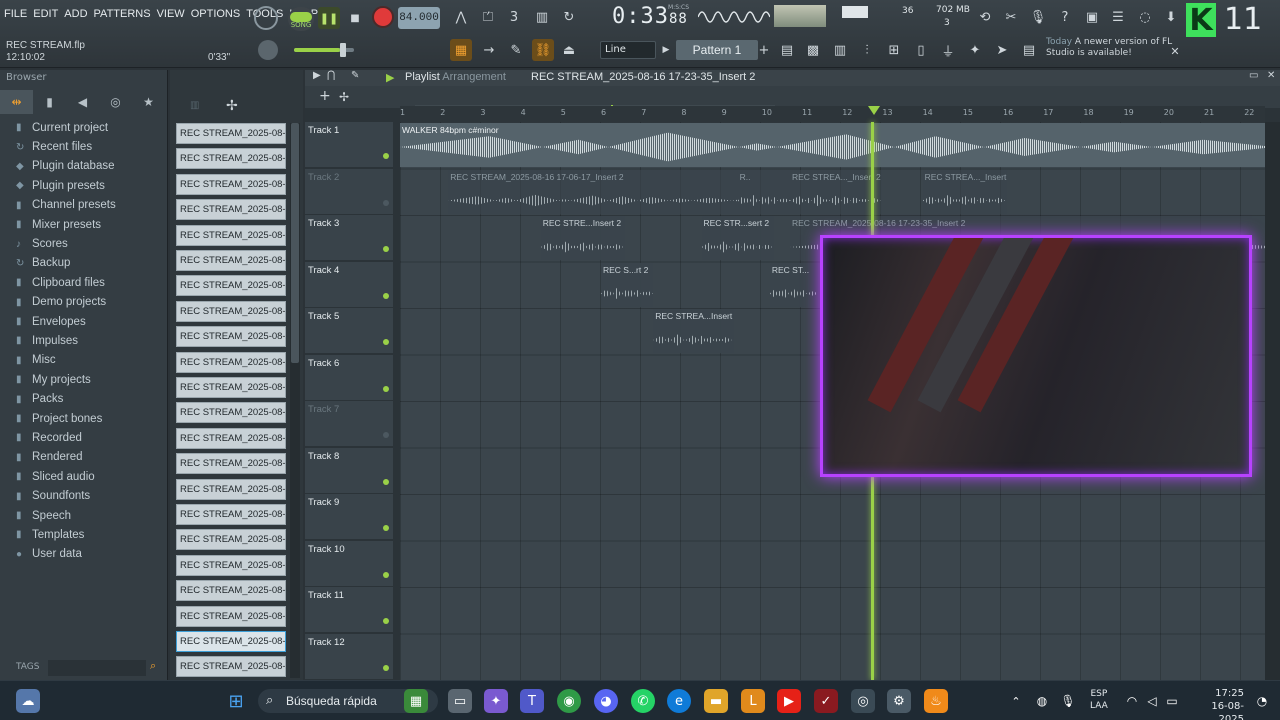  What do you see at coordinates (1171, 17) in the screenshot?
I see `download-icon: ⬇` at bounding box center [1171, 17].